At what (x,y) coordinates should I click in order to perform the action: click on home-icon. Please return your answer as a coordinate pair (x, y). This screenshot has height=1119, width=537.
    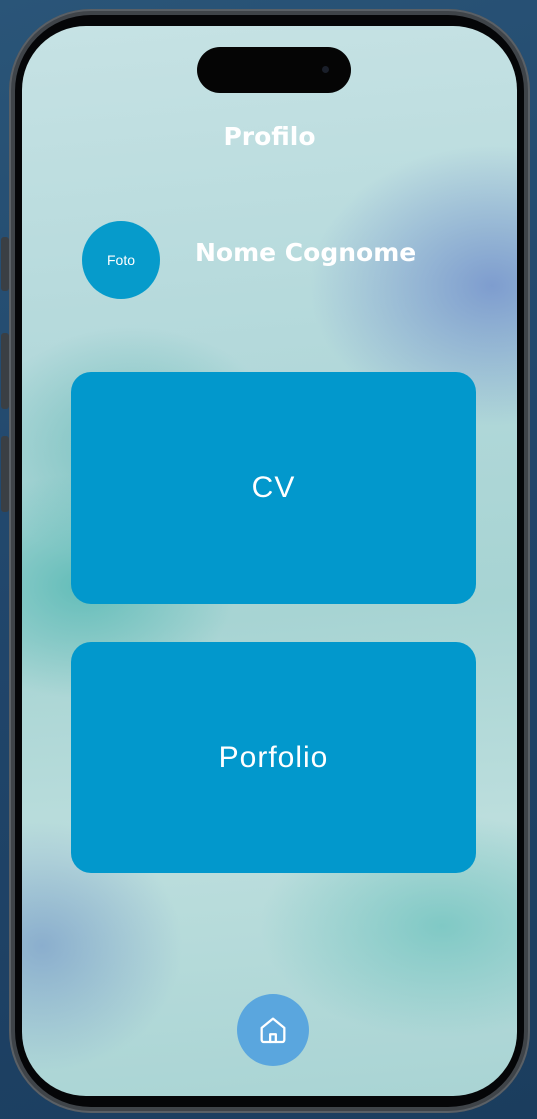
    Looking at the image, I should click on (273, 1030).